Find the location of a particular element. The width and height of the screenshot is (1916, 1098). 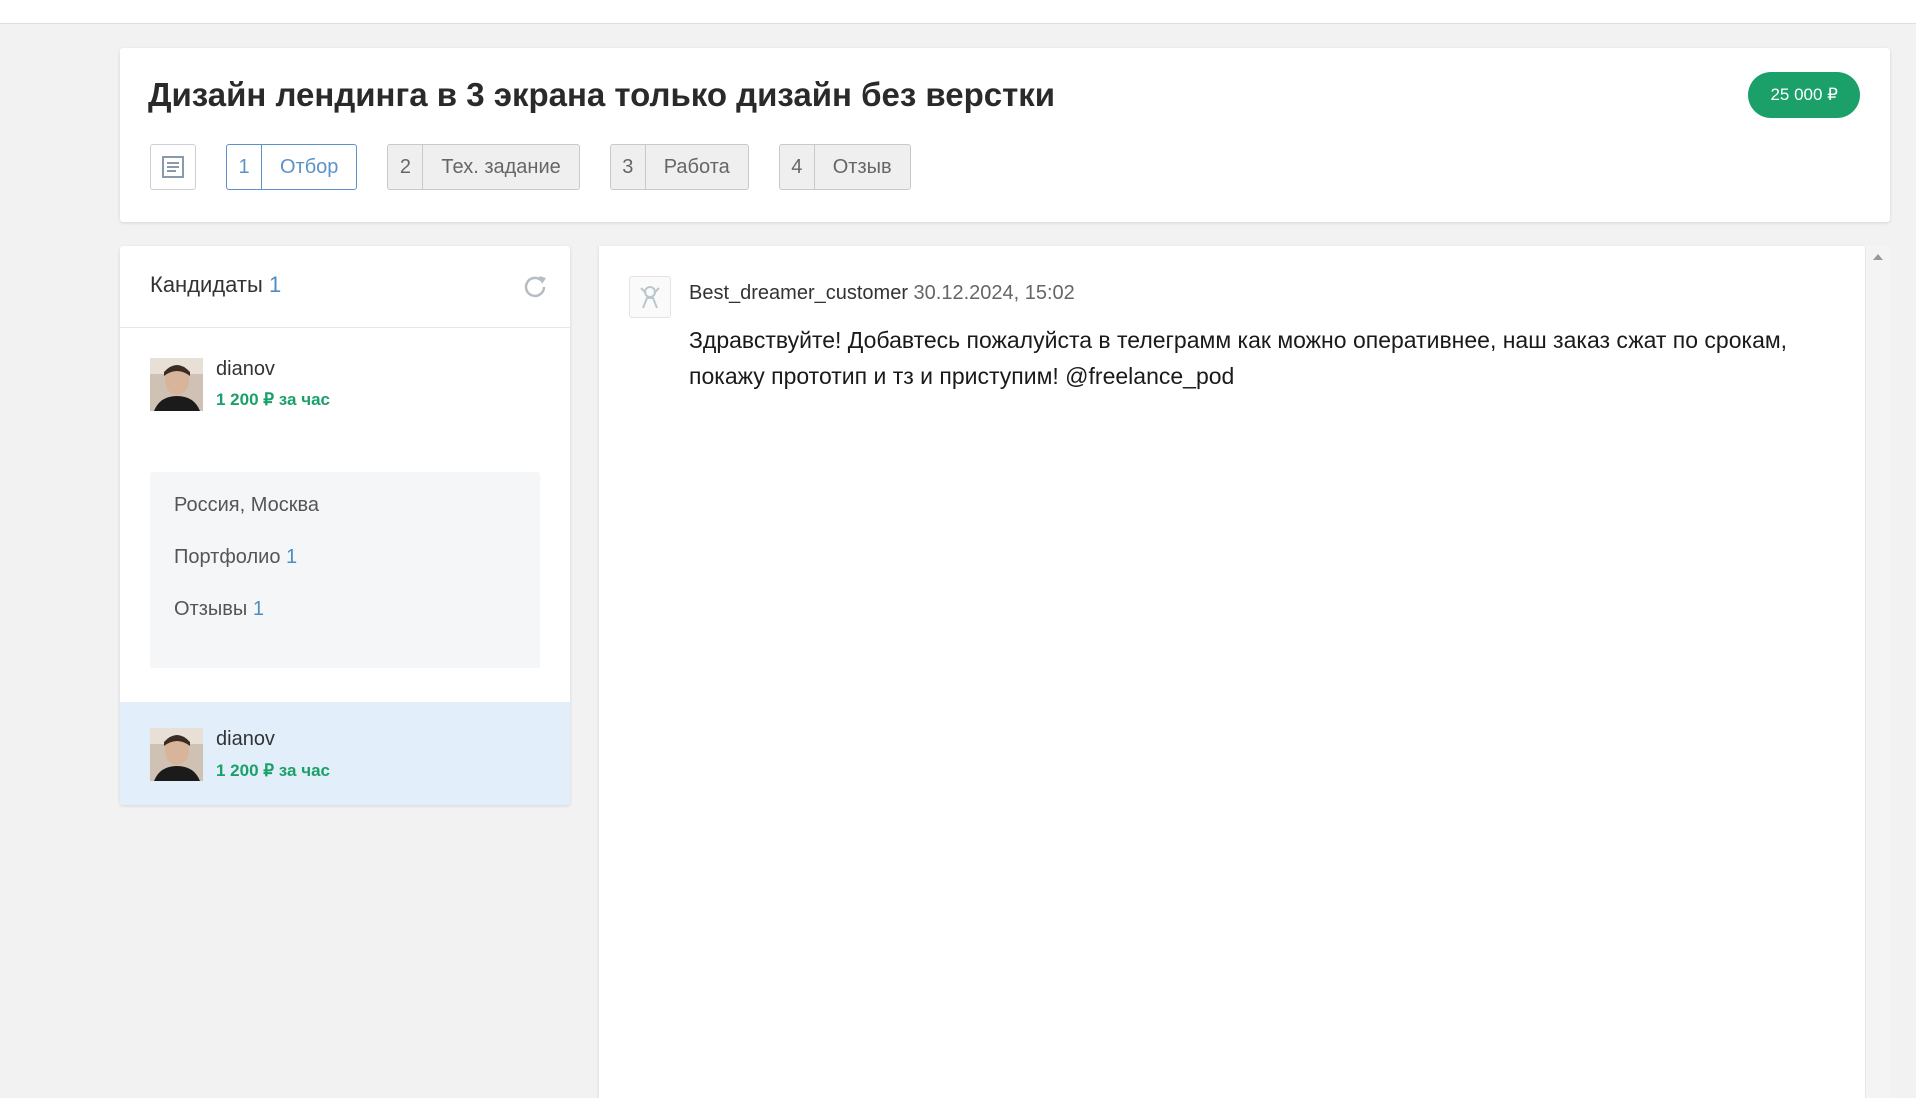

candidate-item-selected: dianov 1 200 ₽ за час is located at coordinates (345, 753).